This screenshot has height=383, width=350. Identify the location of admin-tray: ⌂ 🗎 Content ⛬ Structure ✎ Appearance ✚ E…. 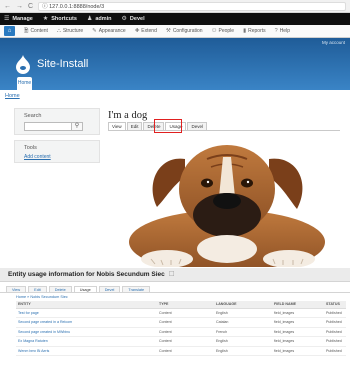
(175, 31).